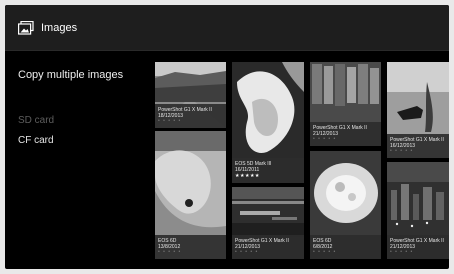 Image resolution: width=454 pixels, height=274 pixels. I want to click on sd-card-item: SD card, so click(36, 120).